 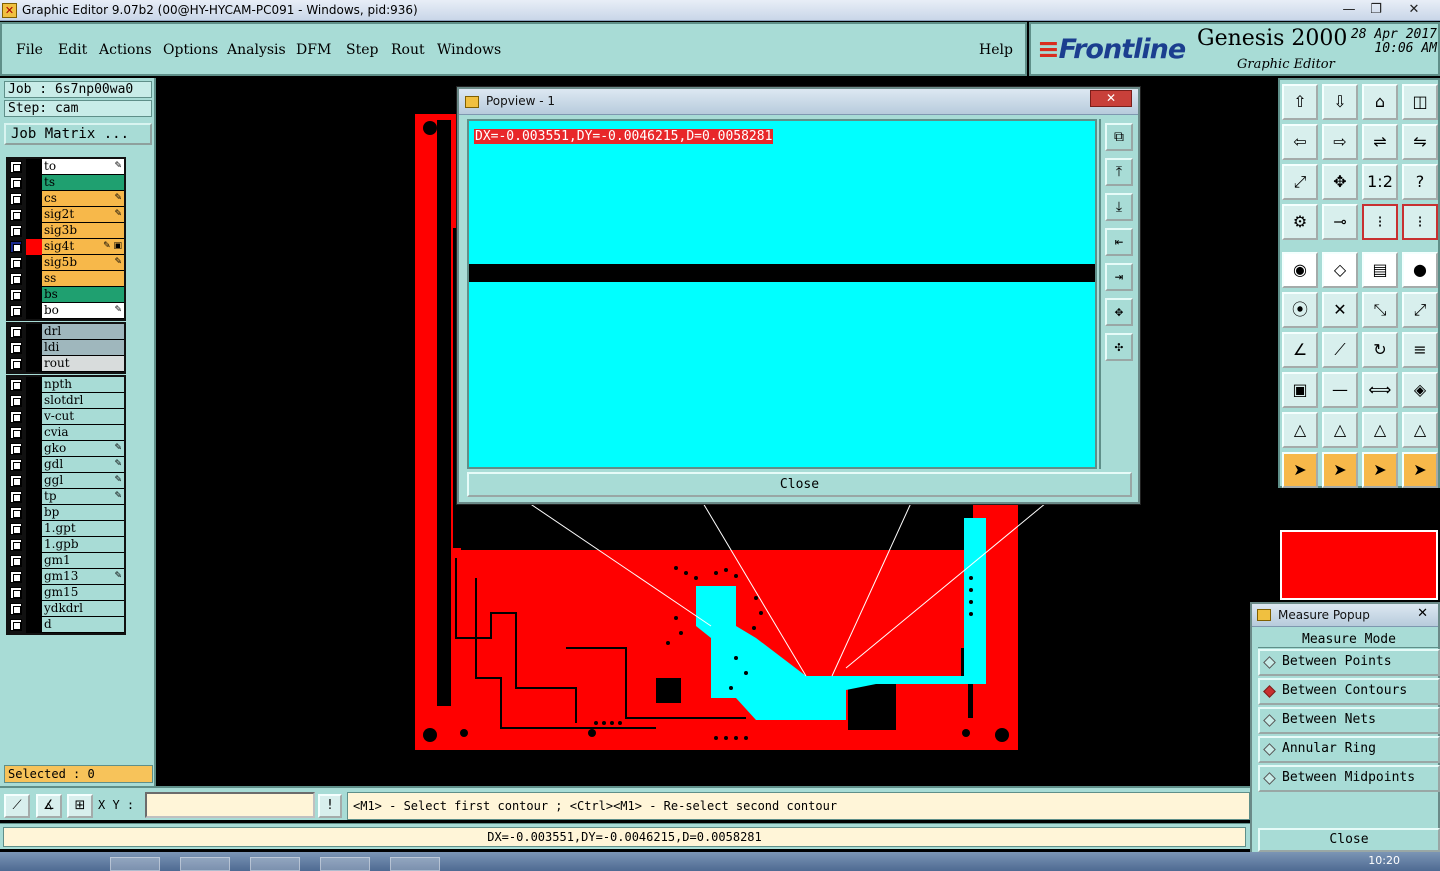 I want to click on tool-button-icon: ◈, so click(x=1420, y=390).